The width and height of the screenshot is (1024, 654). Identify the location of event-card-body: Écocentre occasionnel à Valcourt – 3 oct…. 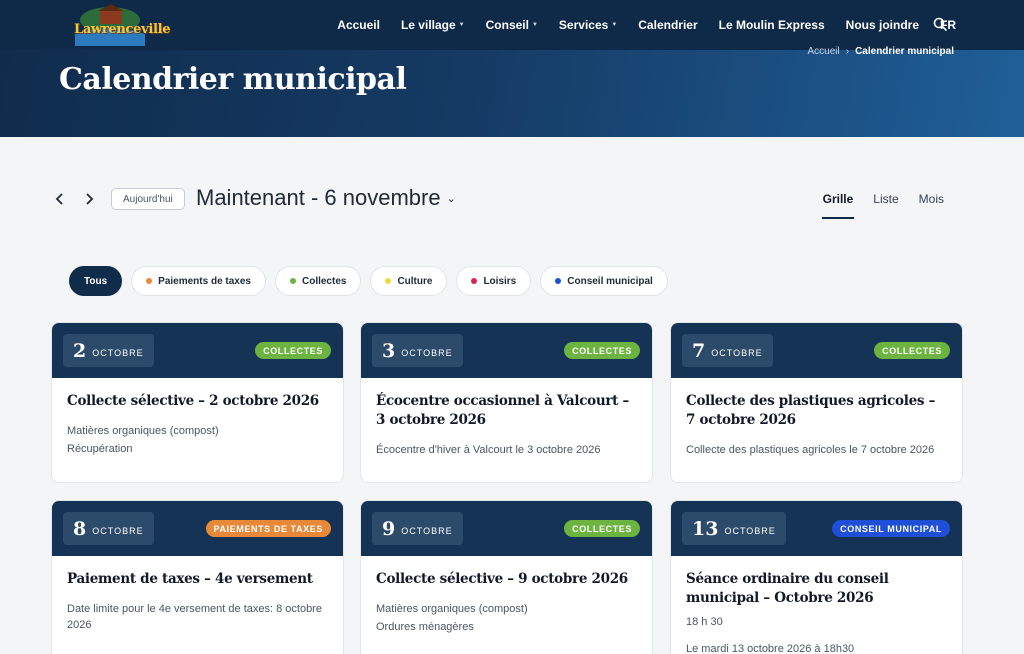
(506, 418).